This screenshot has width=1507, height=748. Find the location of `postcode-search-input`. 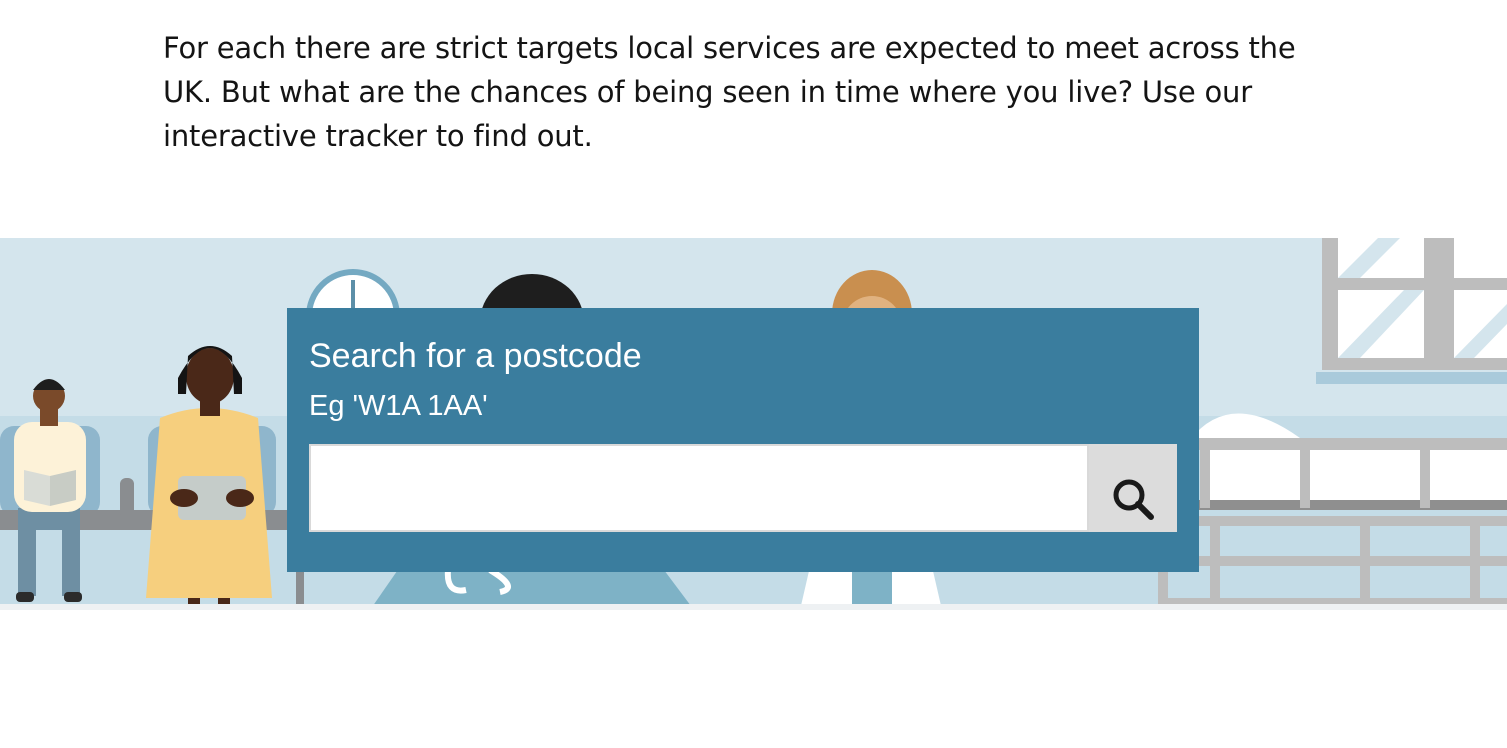

postcode-search-input is located at coordinates (699, 488).